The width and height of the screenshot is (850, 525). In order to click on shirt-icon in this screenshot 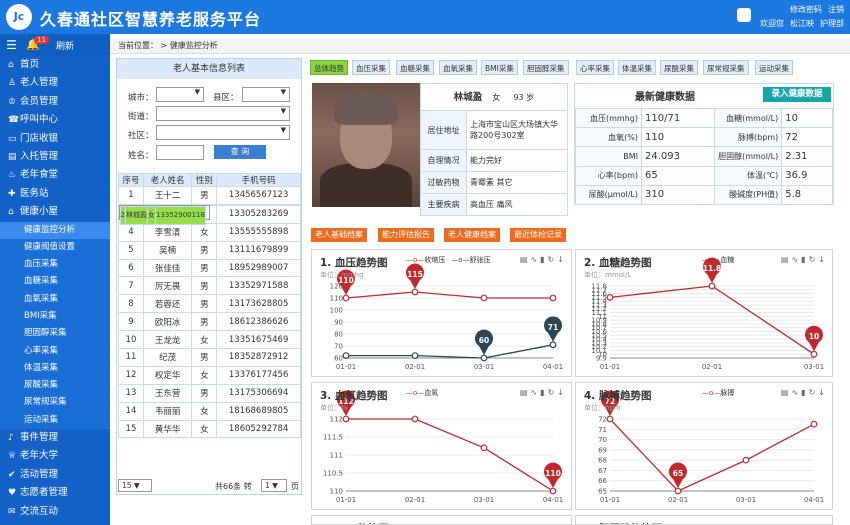, I will do `click(744, 15)`.